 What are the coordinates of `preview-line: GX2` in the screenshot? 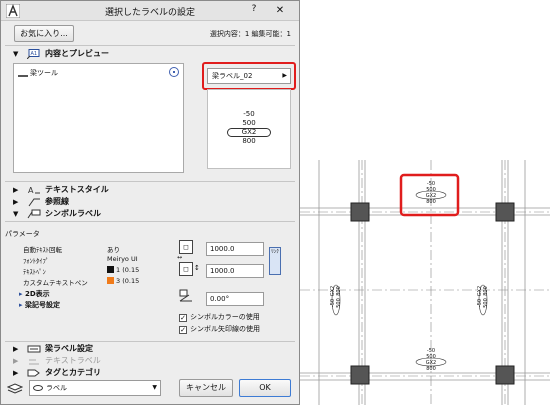 It's located at (249, 132).